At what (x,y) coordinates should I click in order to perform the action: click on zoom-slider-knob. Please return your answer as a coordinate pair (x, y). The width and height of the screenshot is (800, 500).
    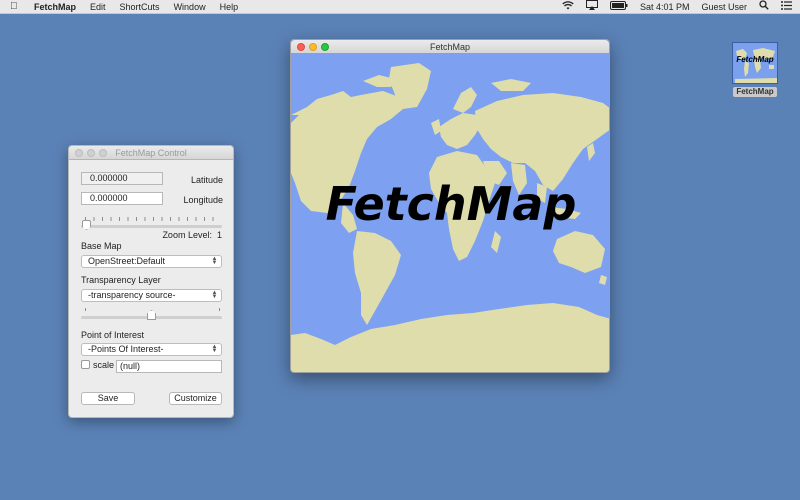
    Looking at the image, I should click on (86, 225).